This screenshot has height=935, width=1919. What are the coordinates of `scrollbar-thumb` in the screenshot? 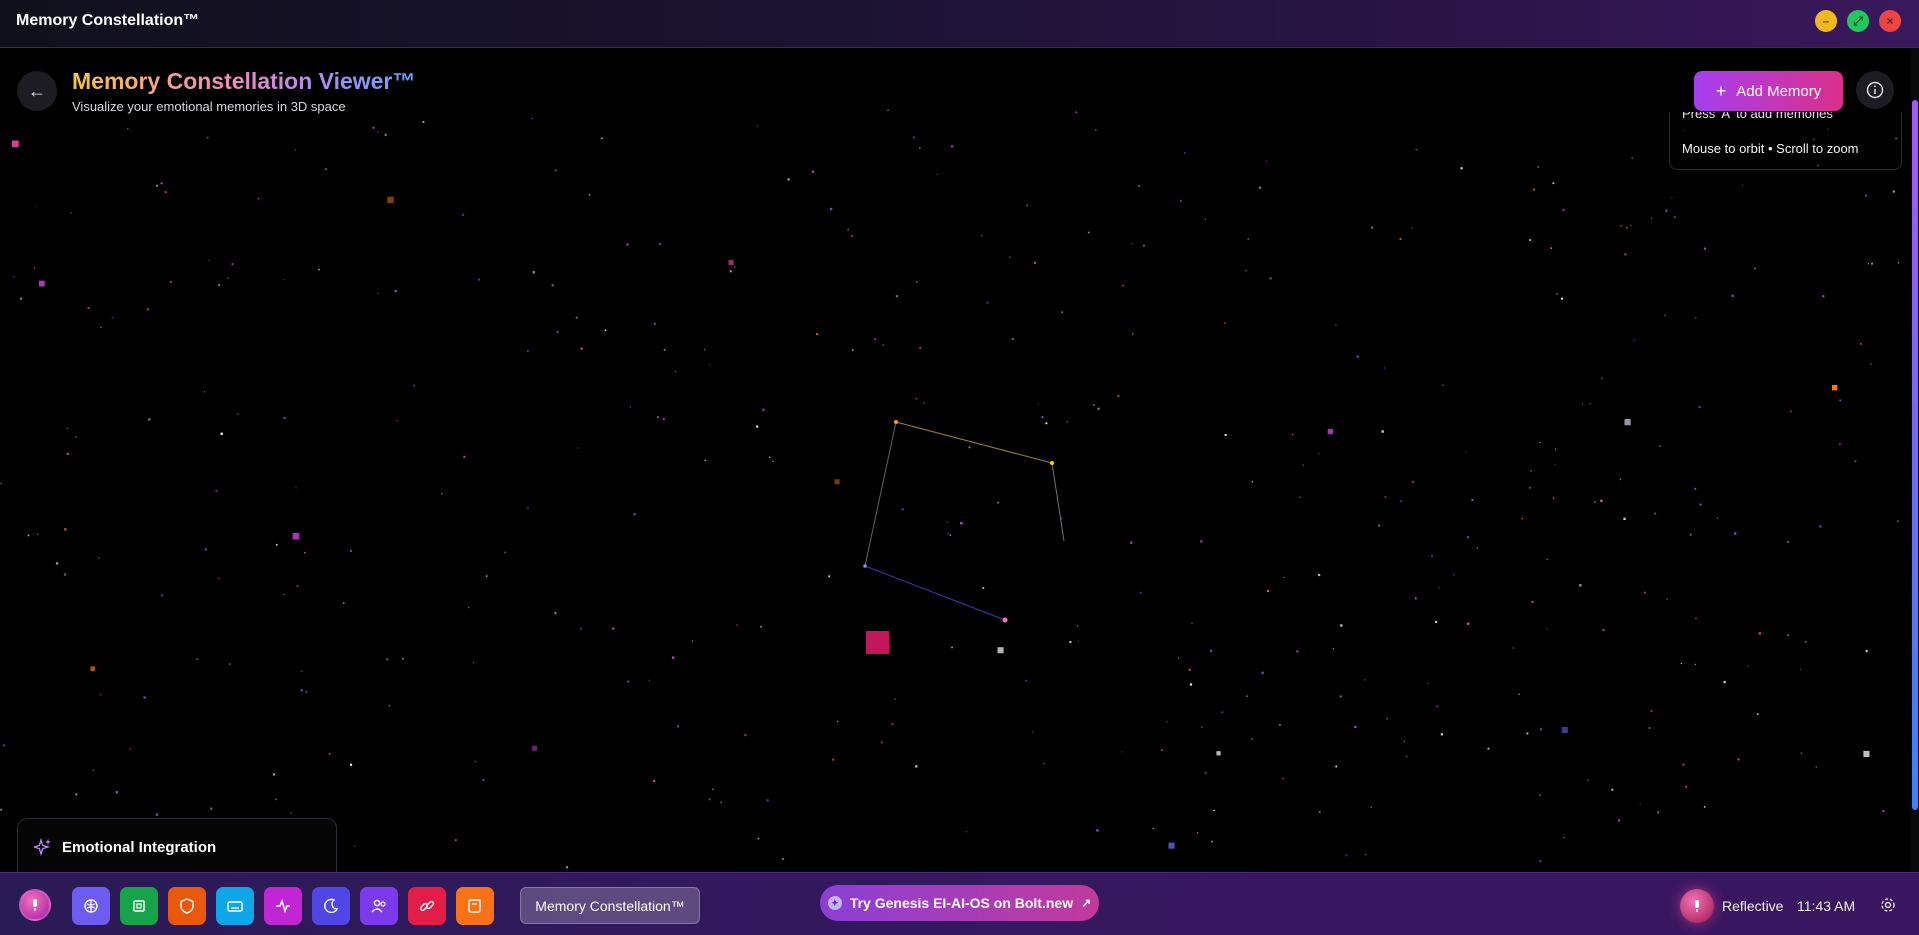 It's located at (1915, 455).